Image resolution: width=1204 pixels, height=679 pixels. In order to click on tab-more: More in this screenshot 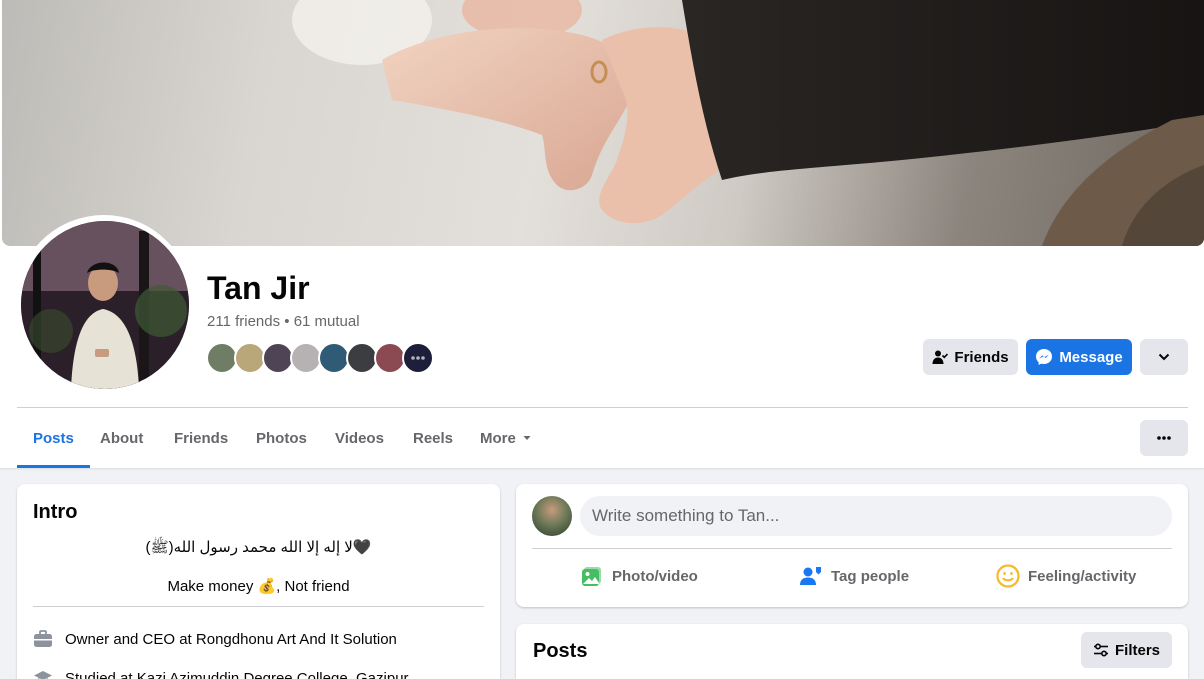, I will do `click(506, 438)`.